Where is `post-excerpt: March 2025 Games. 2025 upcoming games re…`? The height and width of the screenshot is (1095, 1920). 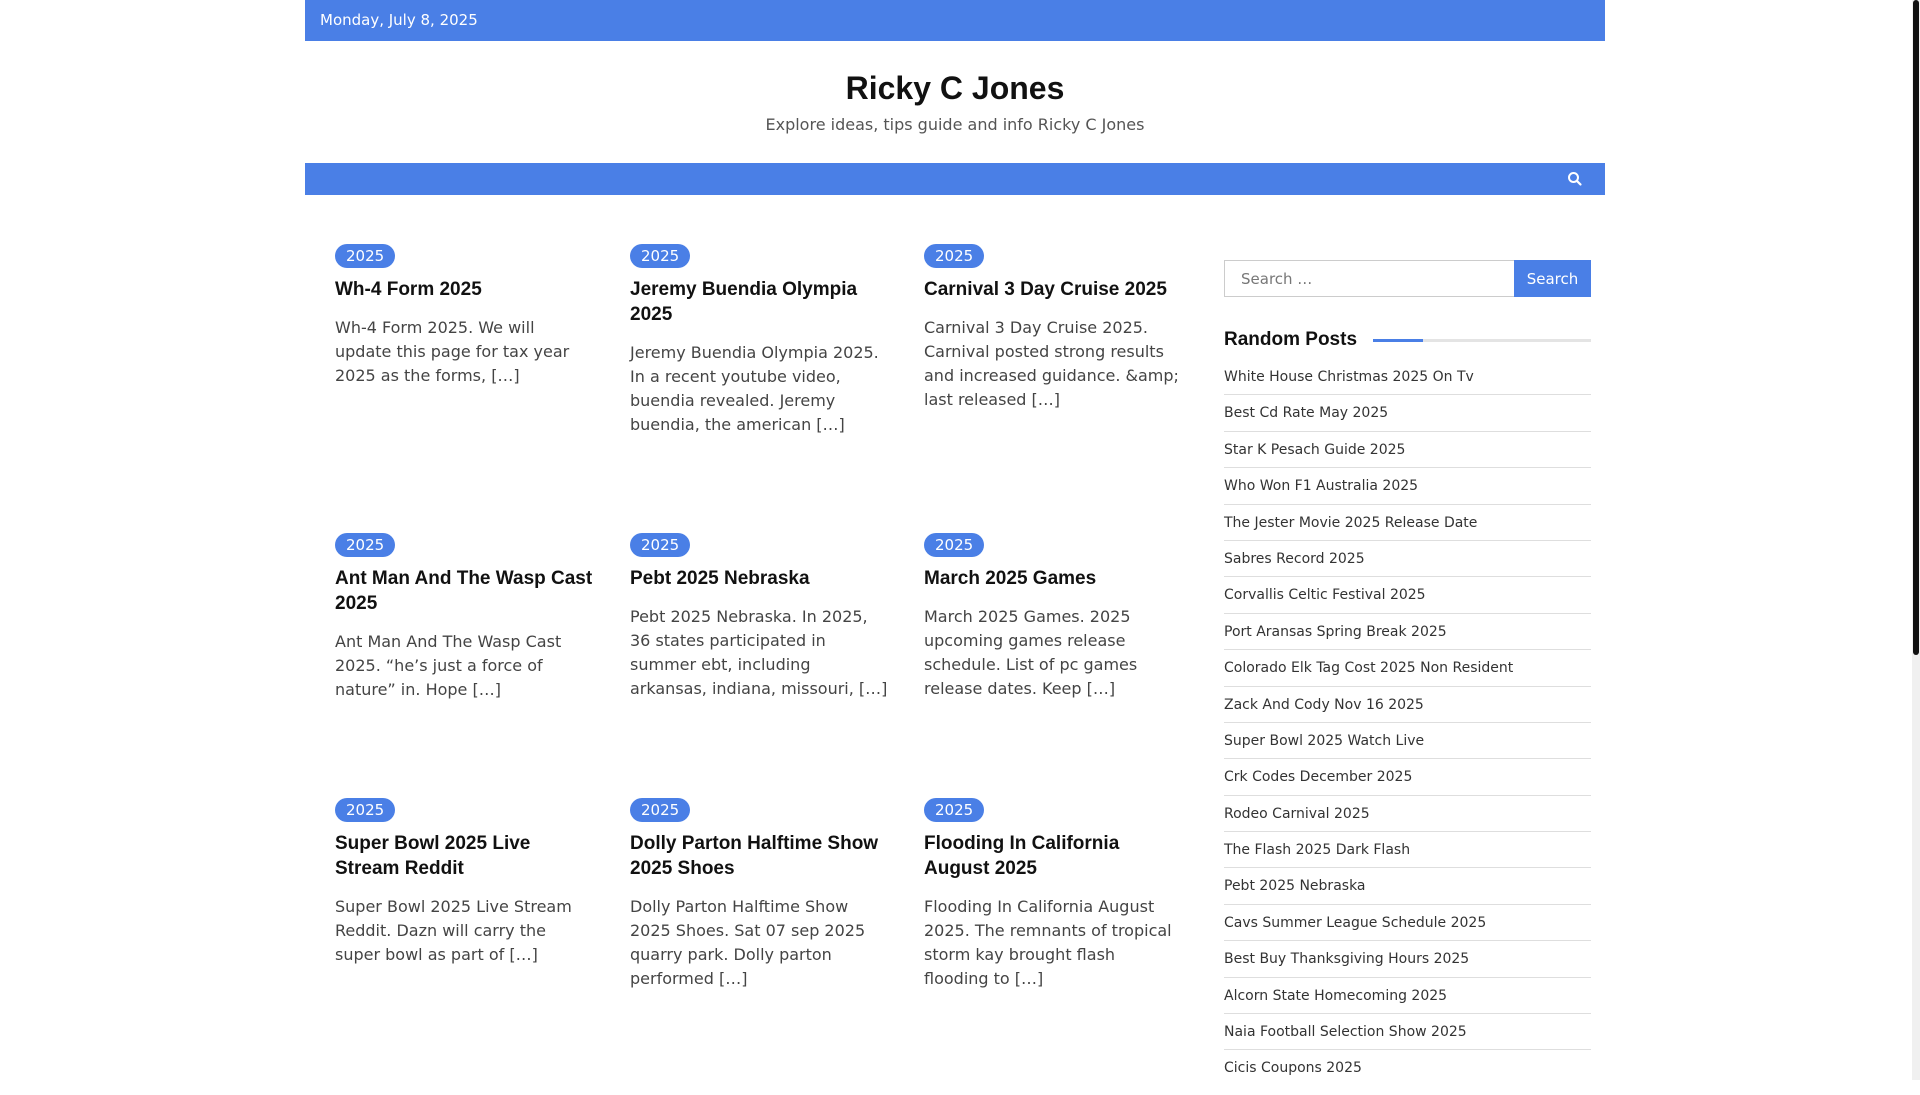
post-excerpt: March 2025 Games. 2025 upcoming games re… is located at coordinates (1031, 652).